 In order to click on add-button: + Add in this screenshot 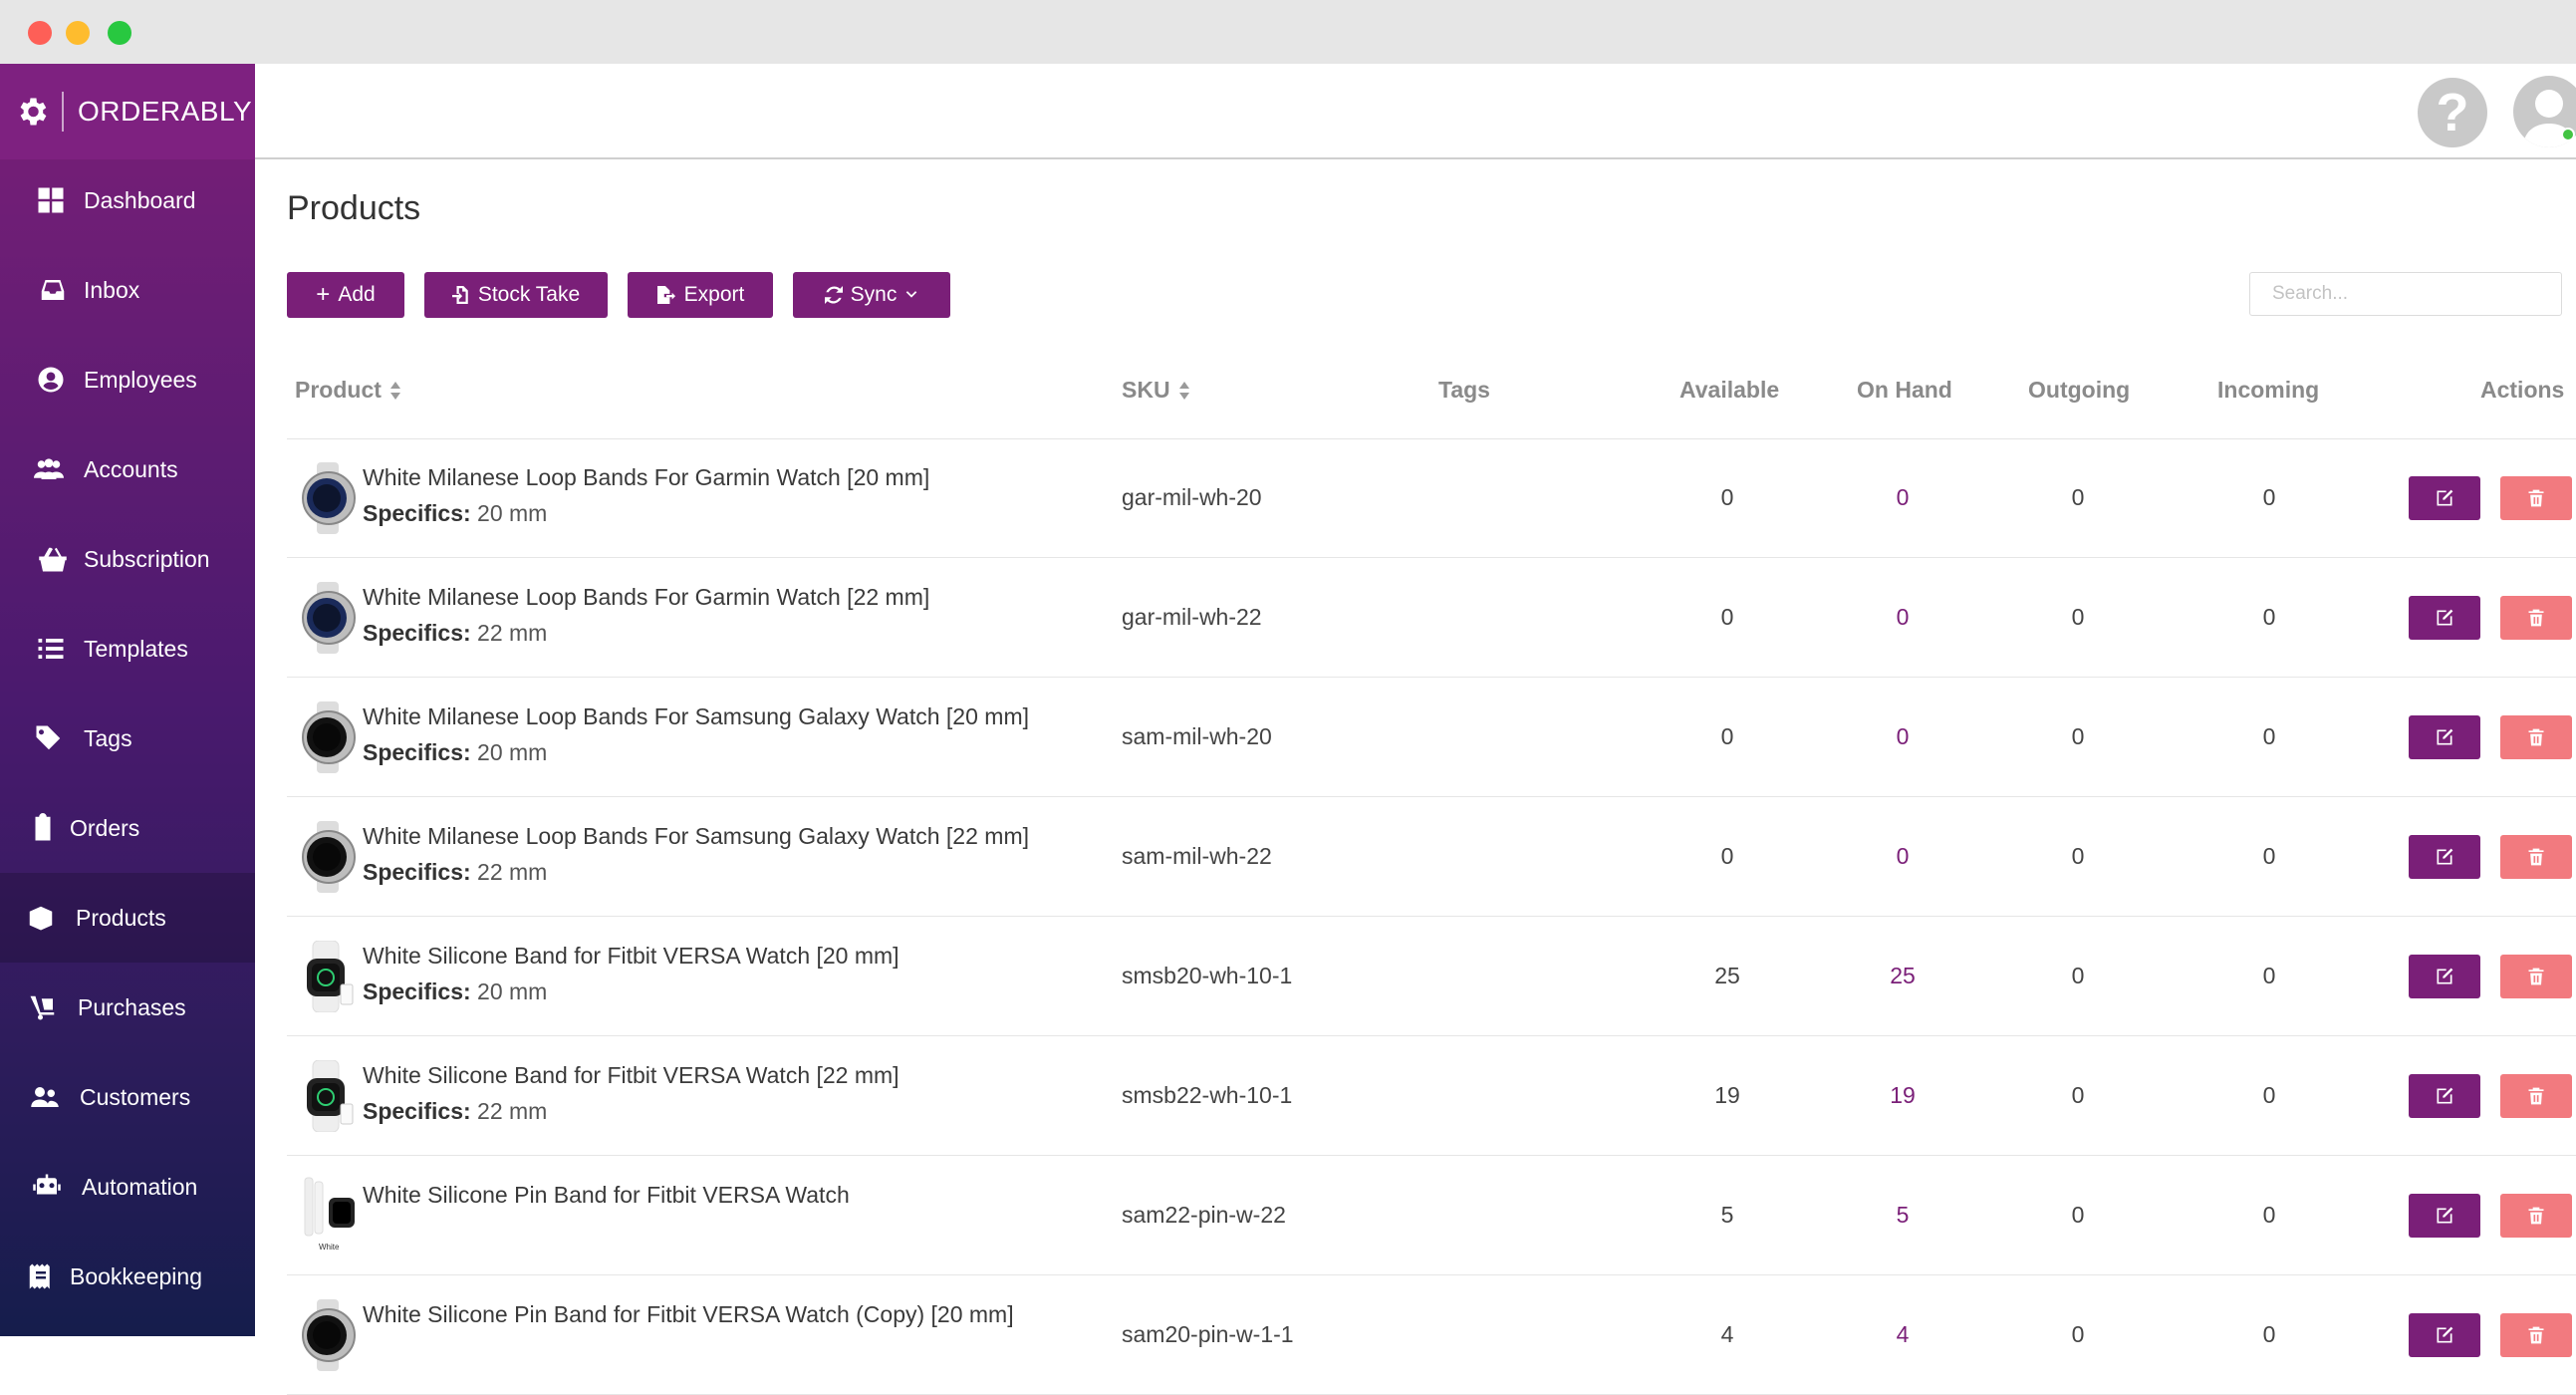, I will do `click(345, 295)`.